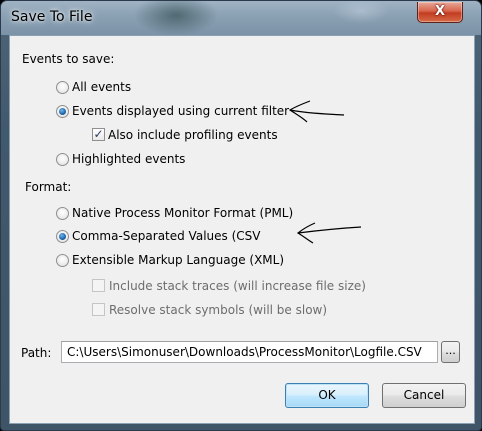 Image resolution: width=482 pixels, height=431 pixels. Describe the element at coordinates (62, 213) in the screenshot. I see `radio-format-pml` at that location.